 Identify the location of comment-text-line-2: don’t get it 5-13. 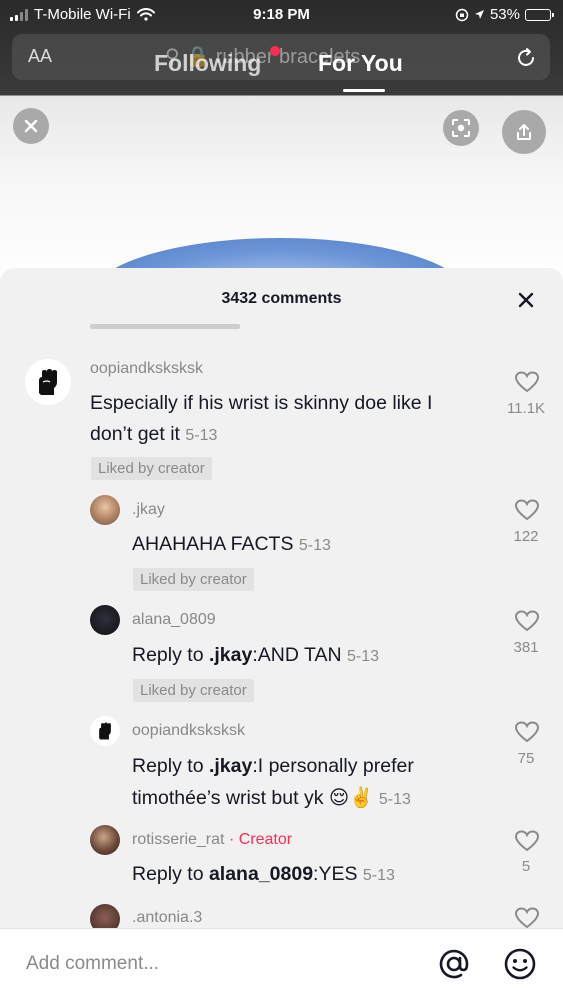
(153, 435).